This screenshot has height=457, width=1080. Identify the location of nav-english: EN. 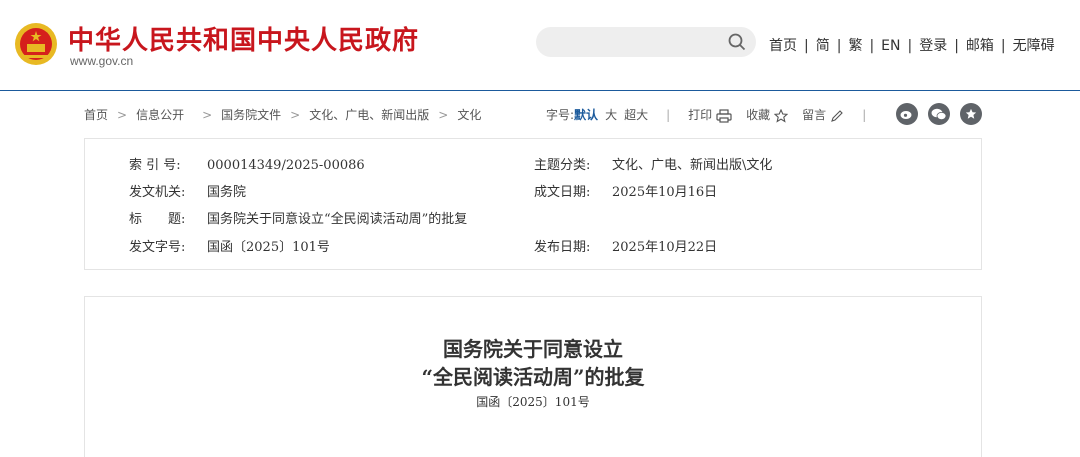
(890, 46).